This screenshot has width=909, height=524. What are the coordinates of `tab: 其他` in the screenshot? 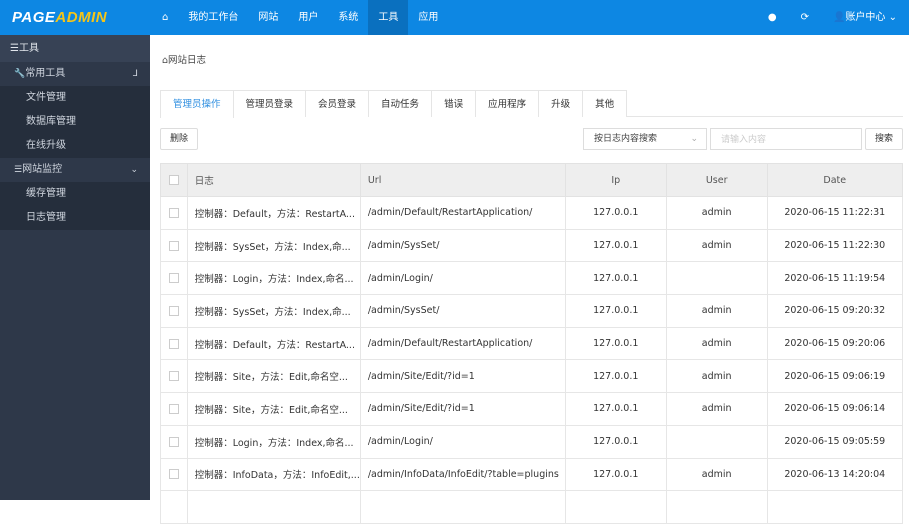 It's located at (605, 103).